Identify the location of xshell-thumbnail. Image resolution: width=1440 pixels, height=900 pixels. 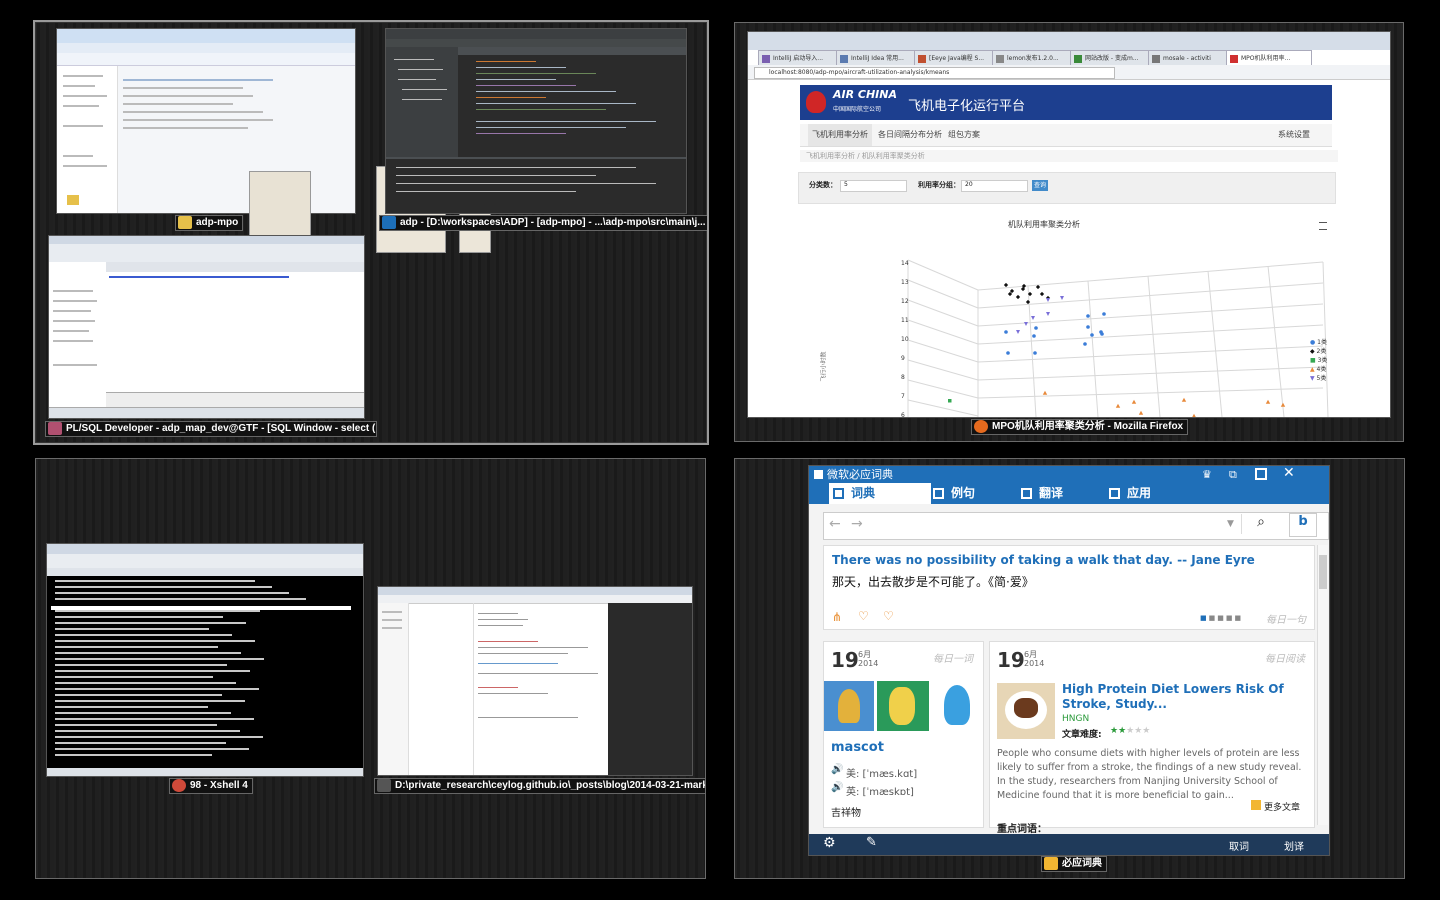
(205, 660).